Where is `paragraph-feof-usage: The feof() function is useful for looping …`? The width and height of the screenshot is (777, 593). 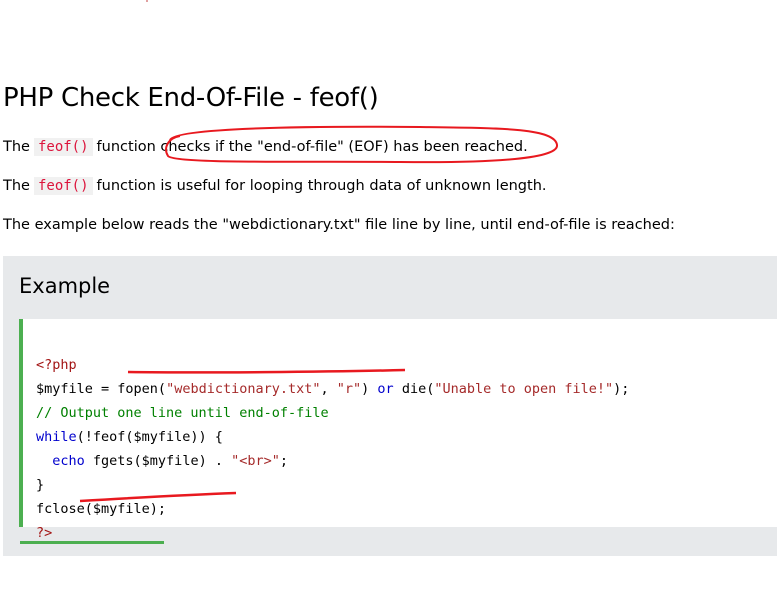 paragraph-feof-usage: The feof() function is useful for looping … is located at coordinates (275, 186).